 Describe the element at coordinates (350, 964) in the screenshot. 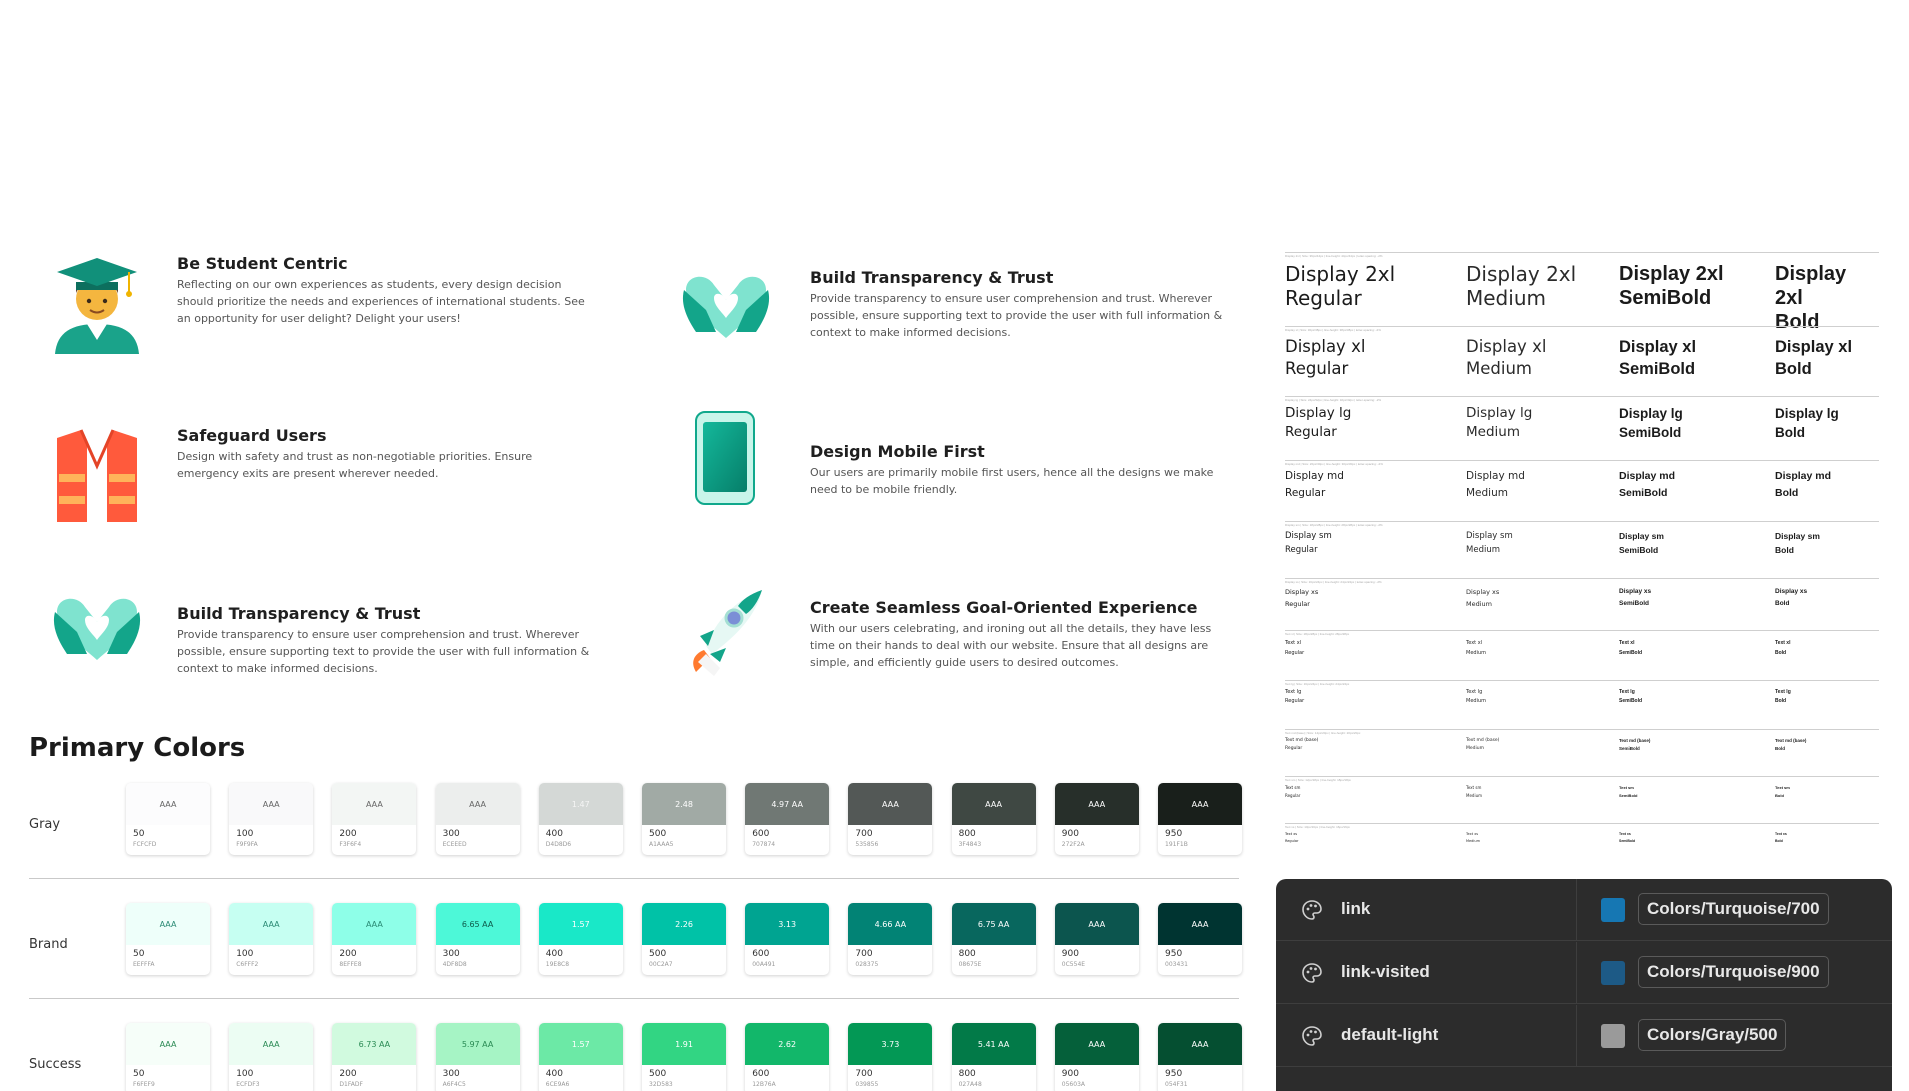

I see `swatch-hex: 8EFFE8` at that location.